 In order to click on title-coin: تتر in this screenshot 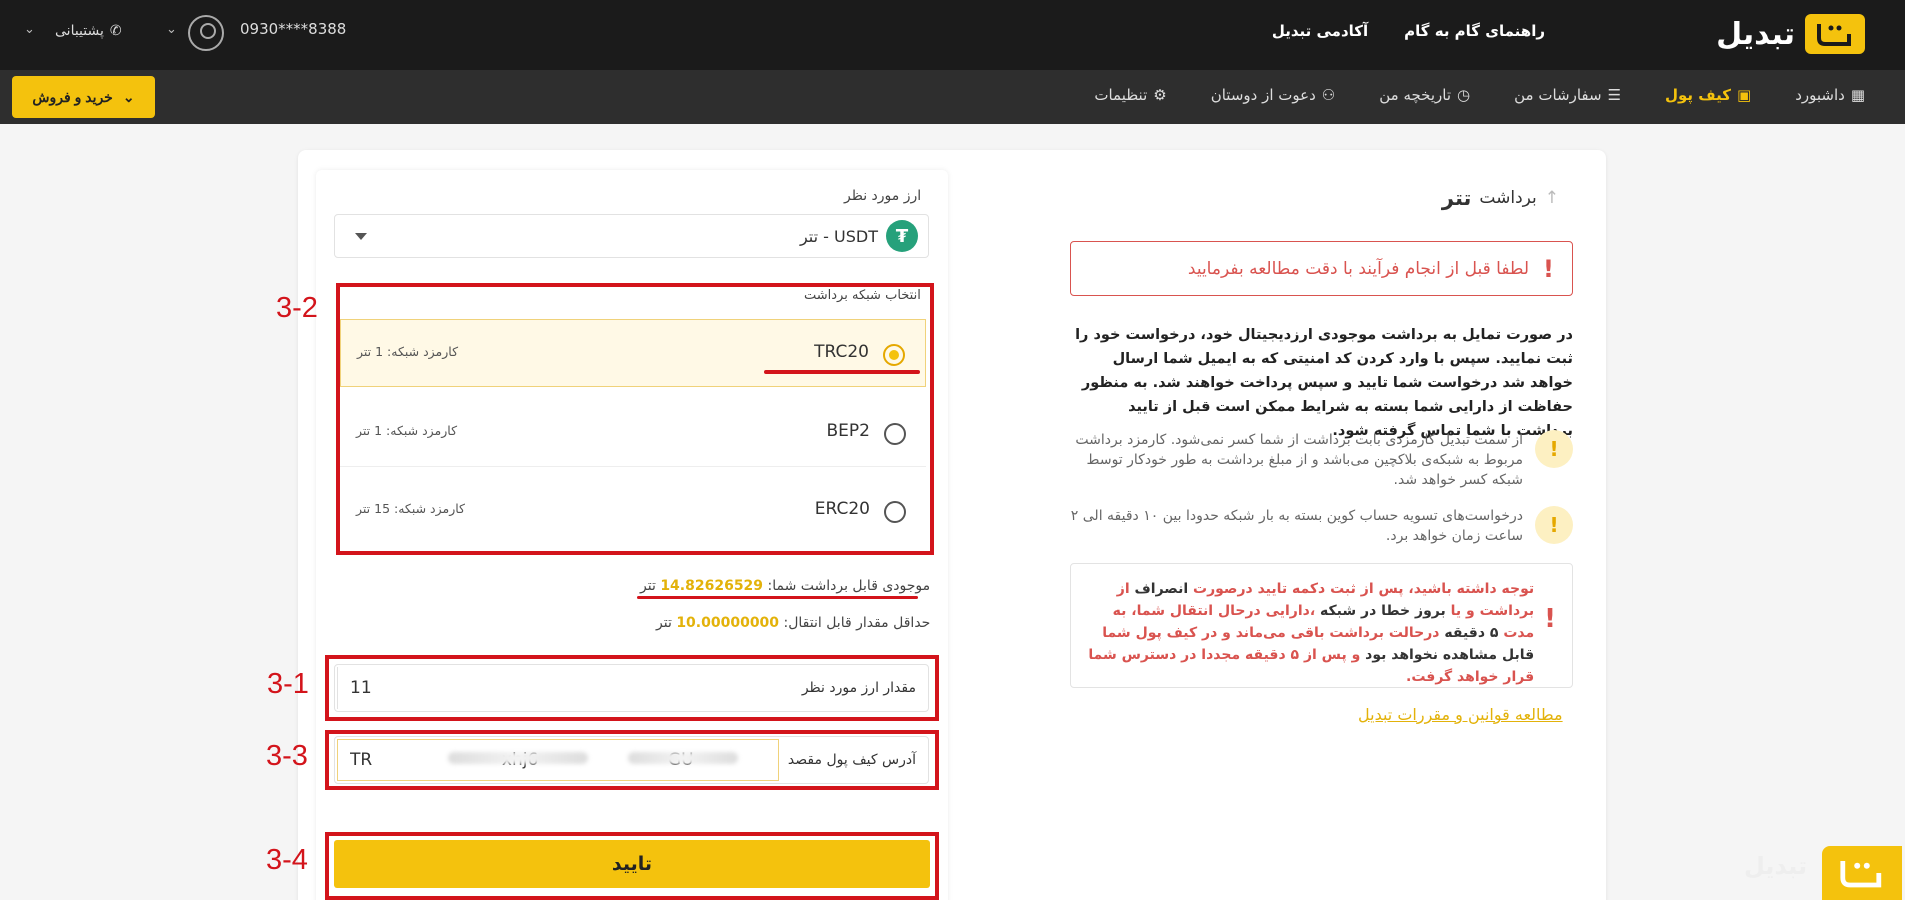, I will do `click(1456, 198)`.